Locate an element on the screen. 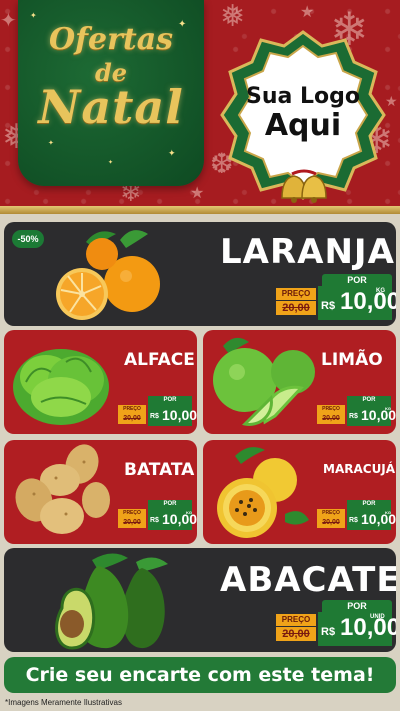  discount-badge: -50% is located at coordinates (28, 239).